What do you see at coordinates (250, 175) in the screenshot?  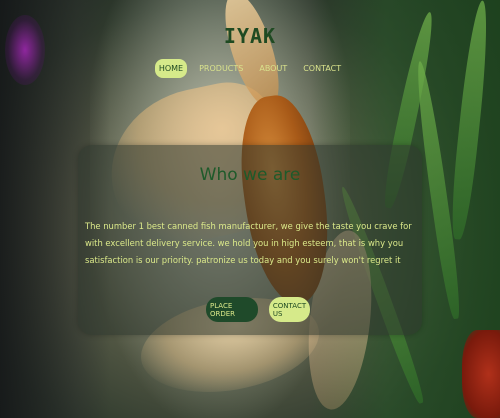 I see `hero-title: Who we are` at bounding box center [250, 175].